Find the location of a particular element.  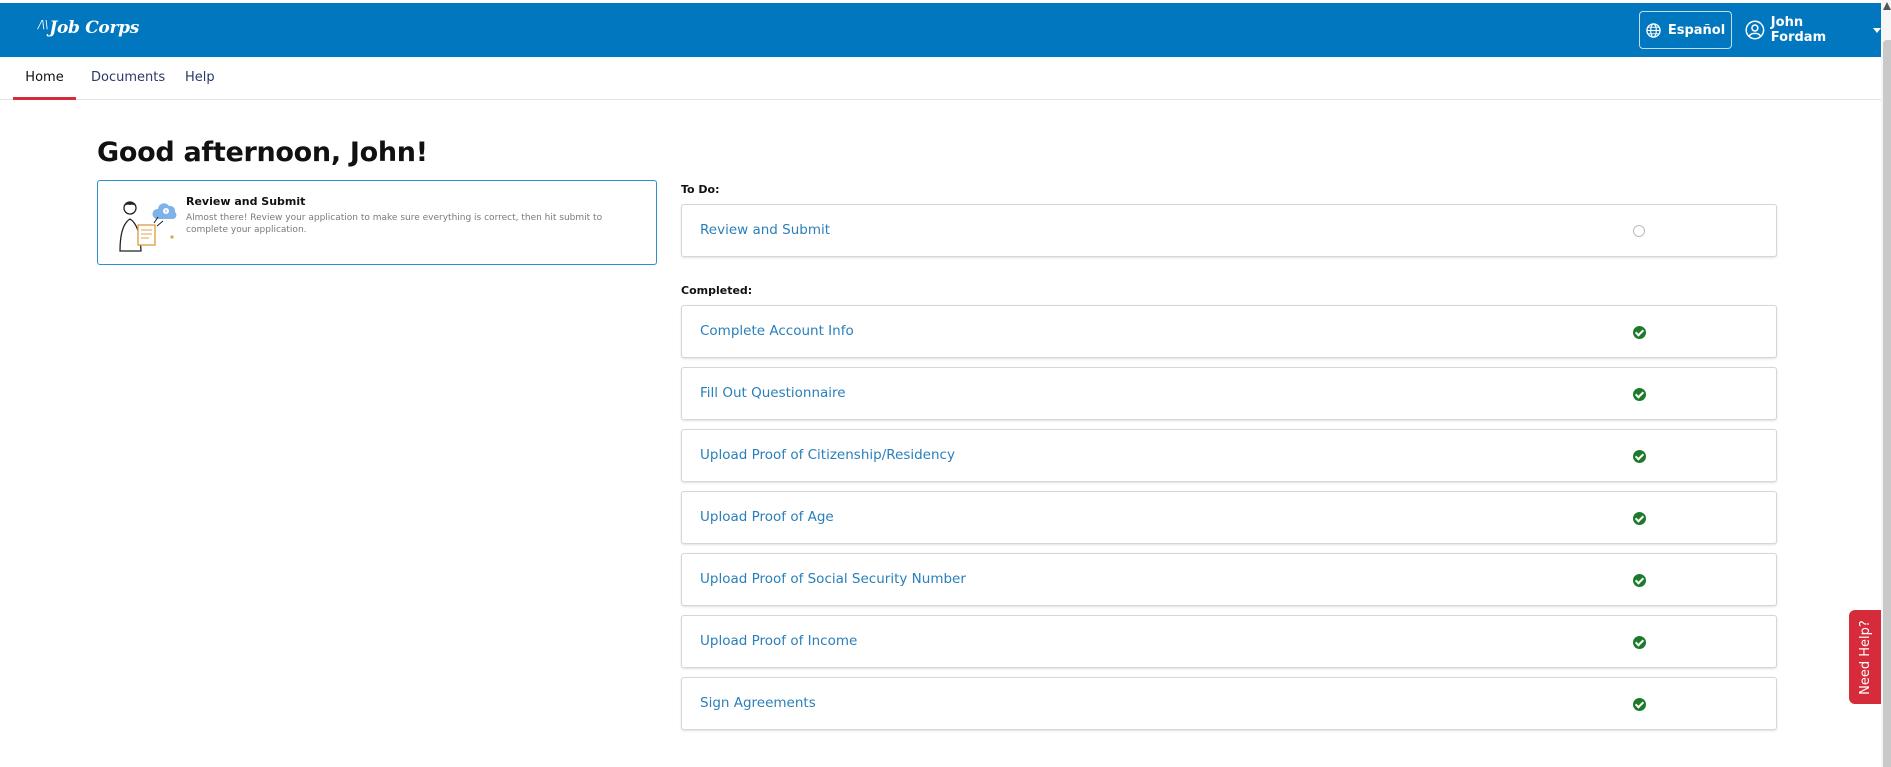

language-toggle-button: Español is located at coordinates (1685, 30).